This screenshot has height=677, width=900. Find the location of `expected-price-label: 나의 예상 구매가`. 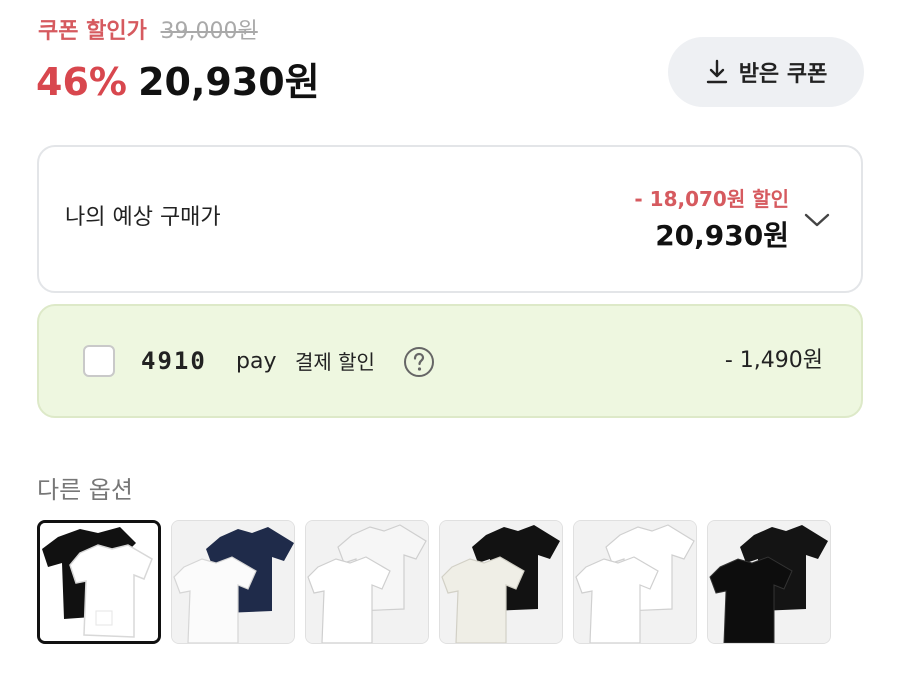

expected-price-label: 나의 예상 구매가 is located at coordinates (143, 217).